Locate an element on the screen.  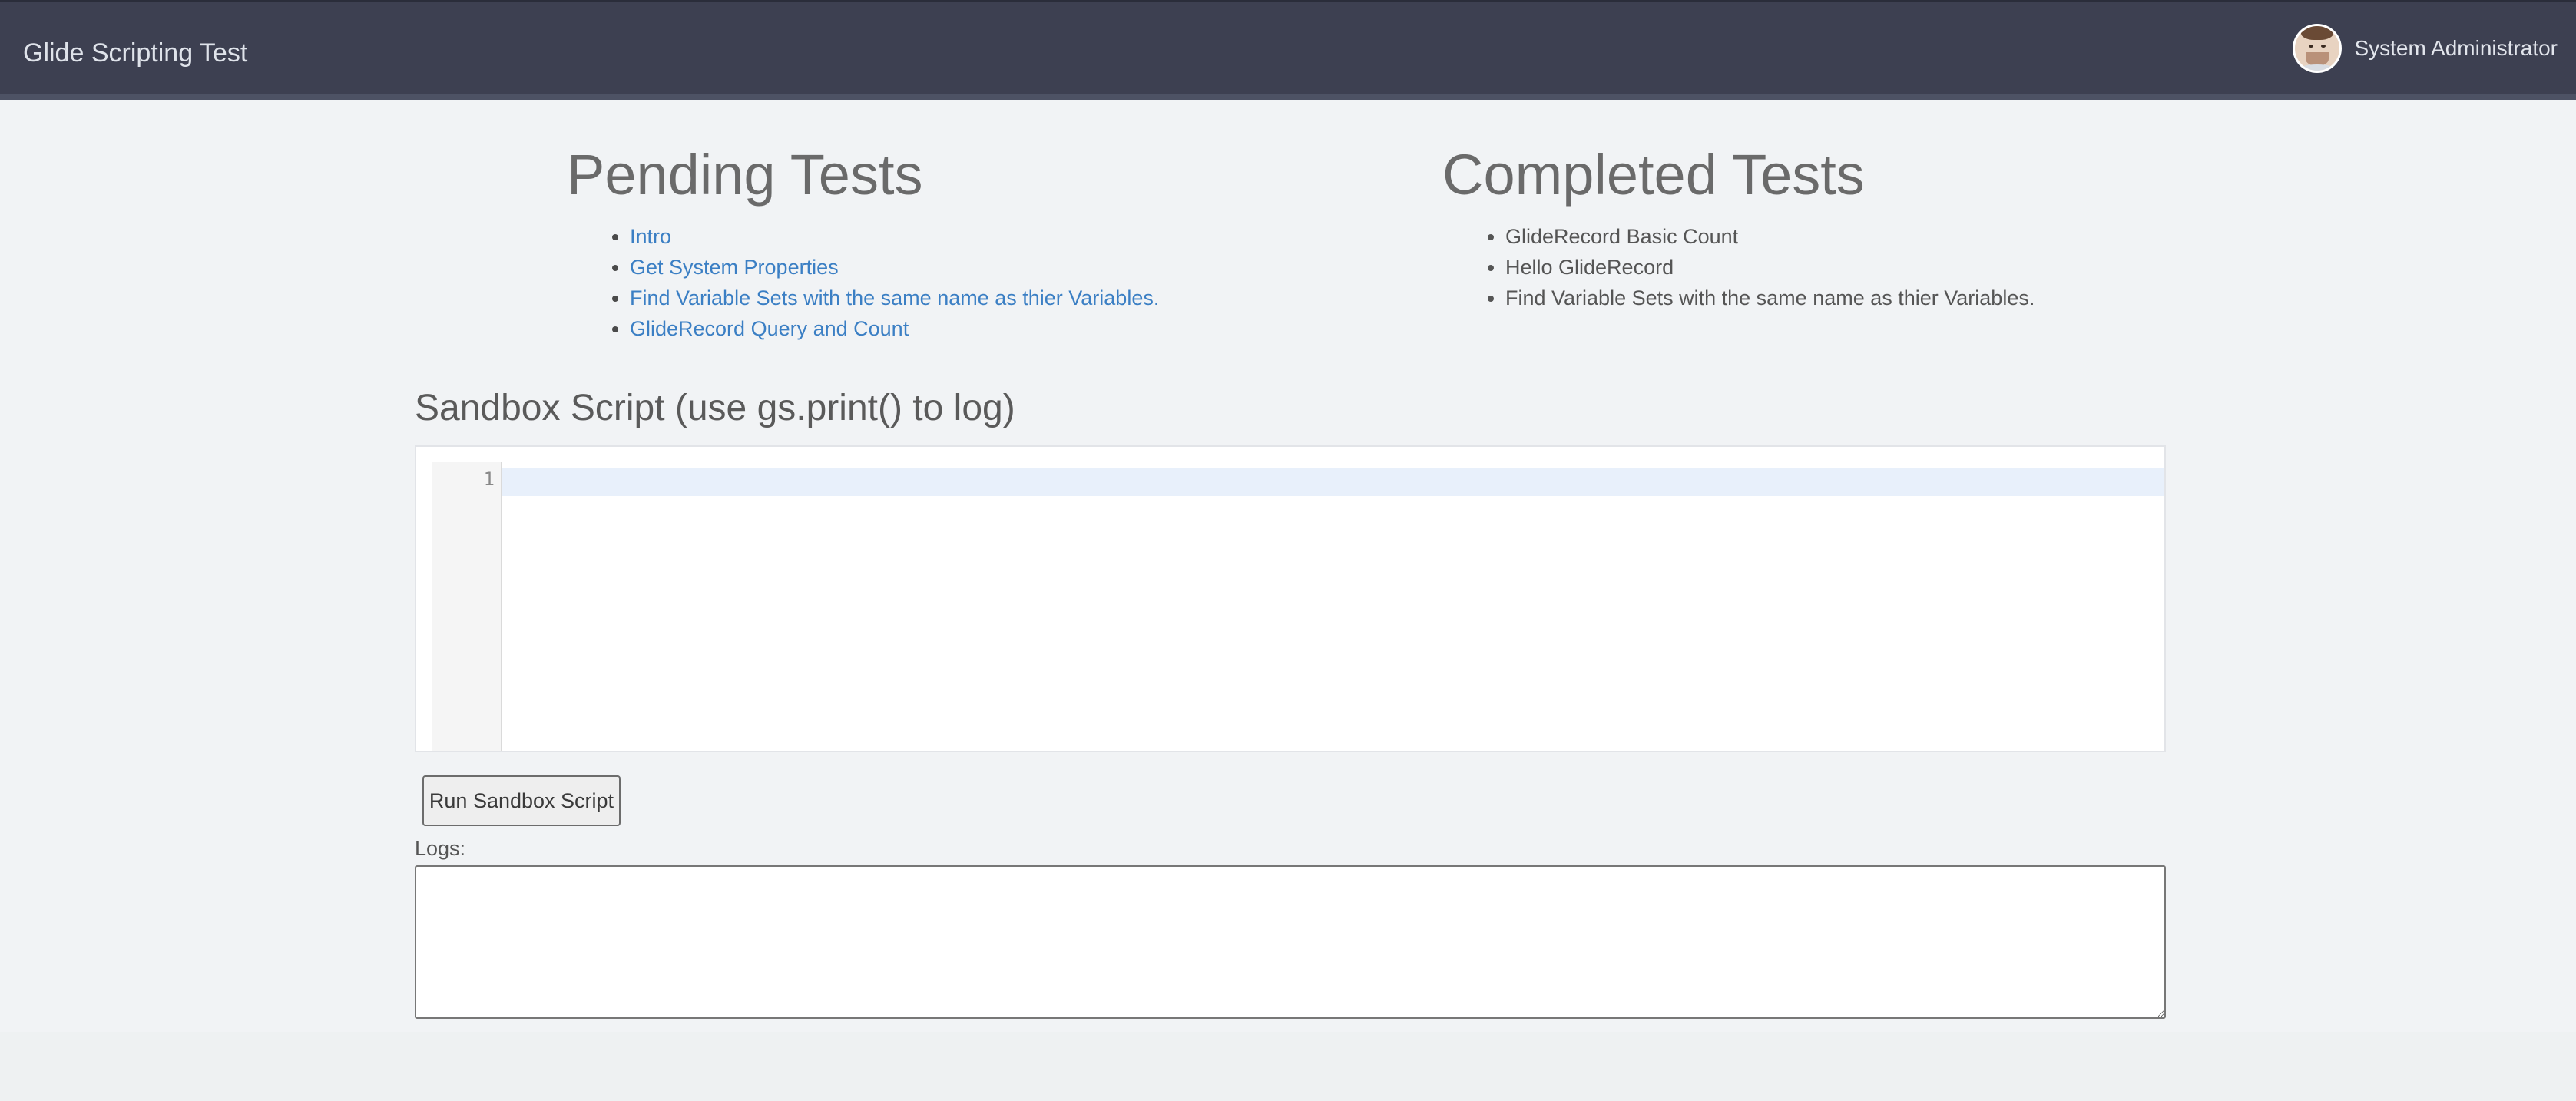
list-item: Hello GlideRecord is located at coordinates (1770, 267).